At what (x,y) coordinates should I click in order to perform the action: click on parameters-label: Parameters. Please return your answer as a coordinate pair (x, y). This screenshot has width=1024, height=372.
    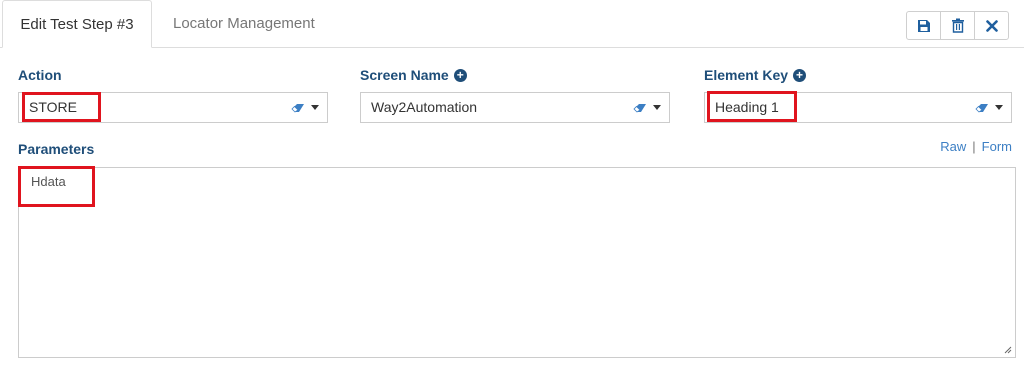
    Looking at the image, I should click on (56, 149).